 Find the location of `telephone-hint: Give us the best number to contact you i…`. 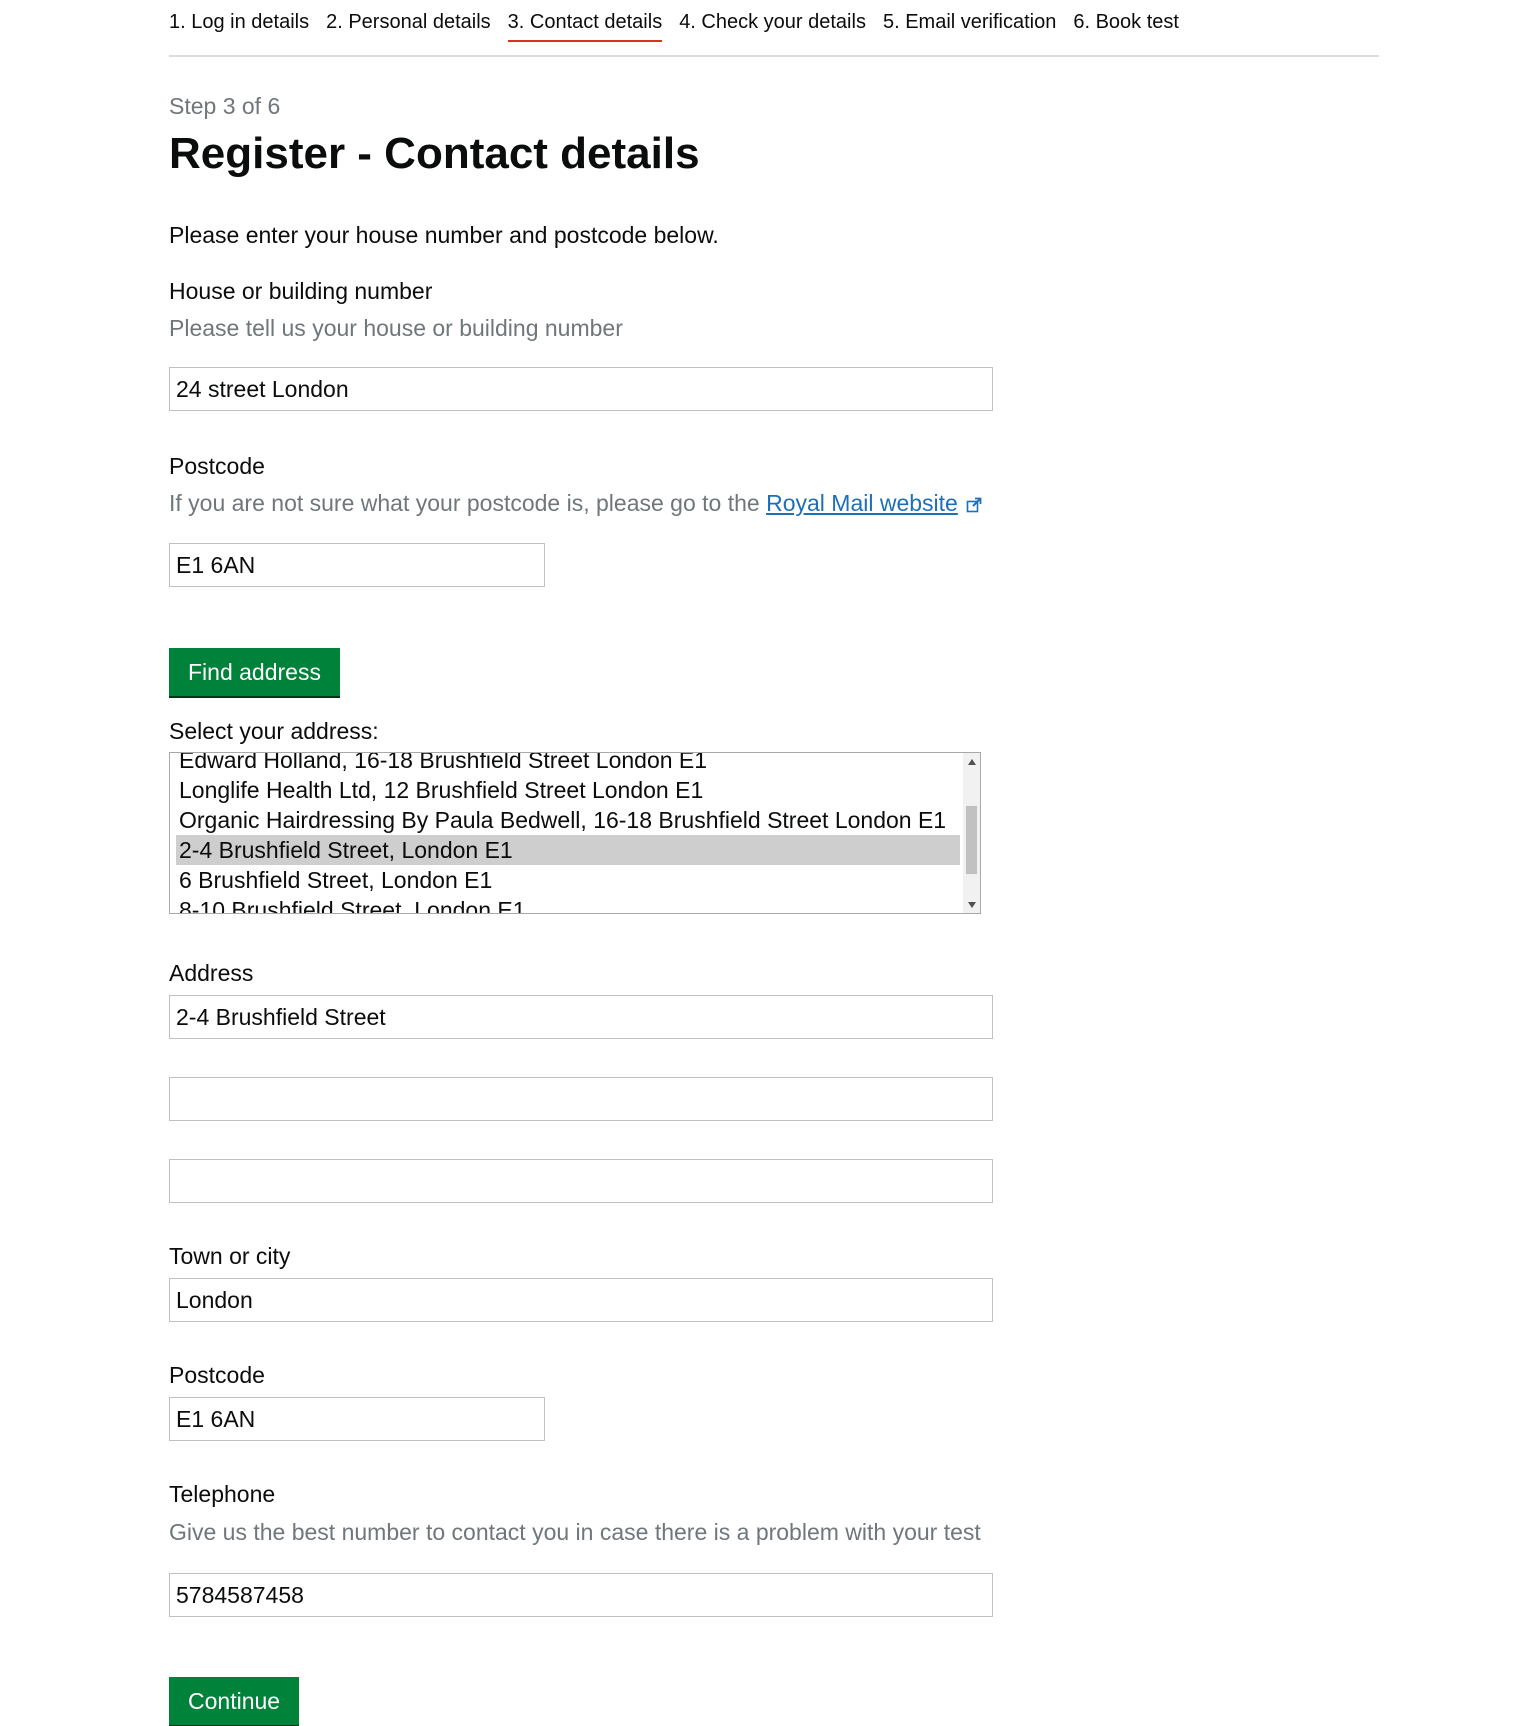

telephone-hint: Give us the best number to contact you i… is located at coordinates (575, 1532).